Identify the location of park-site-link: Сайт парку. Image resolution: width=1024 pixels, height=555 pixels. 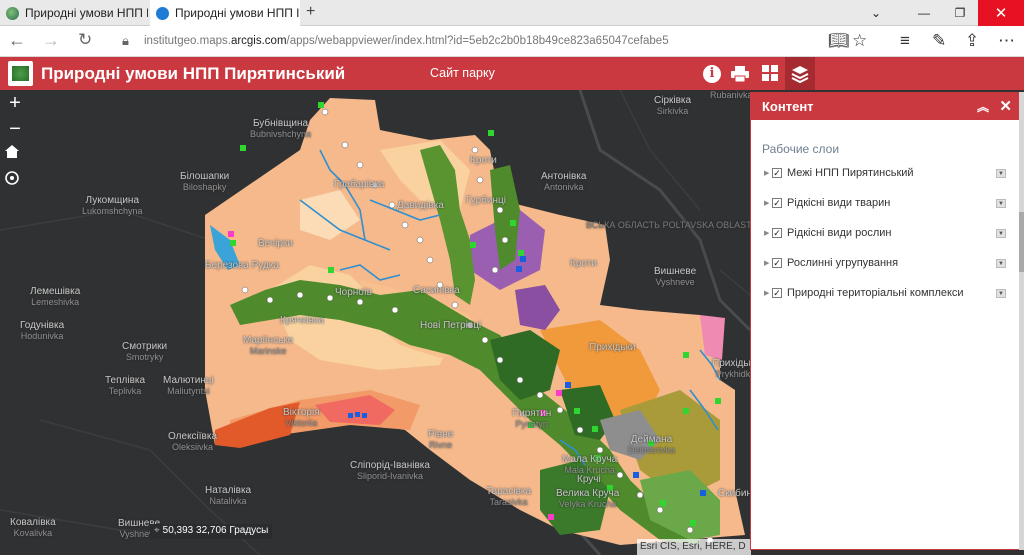
(462, 73).